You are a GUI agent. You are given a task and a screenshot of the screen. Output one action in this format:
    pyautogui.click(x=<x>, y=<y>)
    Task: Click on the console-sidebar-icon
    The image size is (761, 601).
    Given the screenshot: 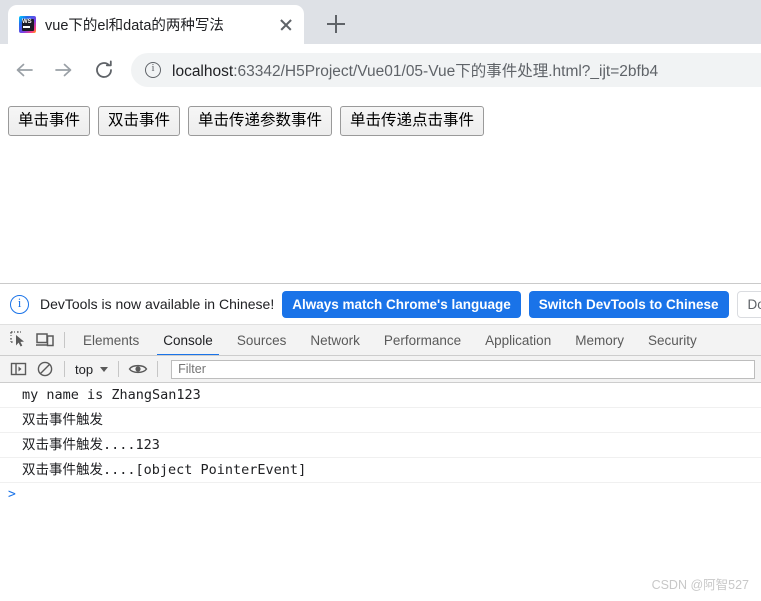 What is the action you would take?
    pyautogui.click(x=19, y=369)
    